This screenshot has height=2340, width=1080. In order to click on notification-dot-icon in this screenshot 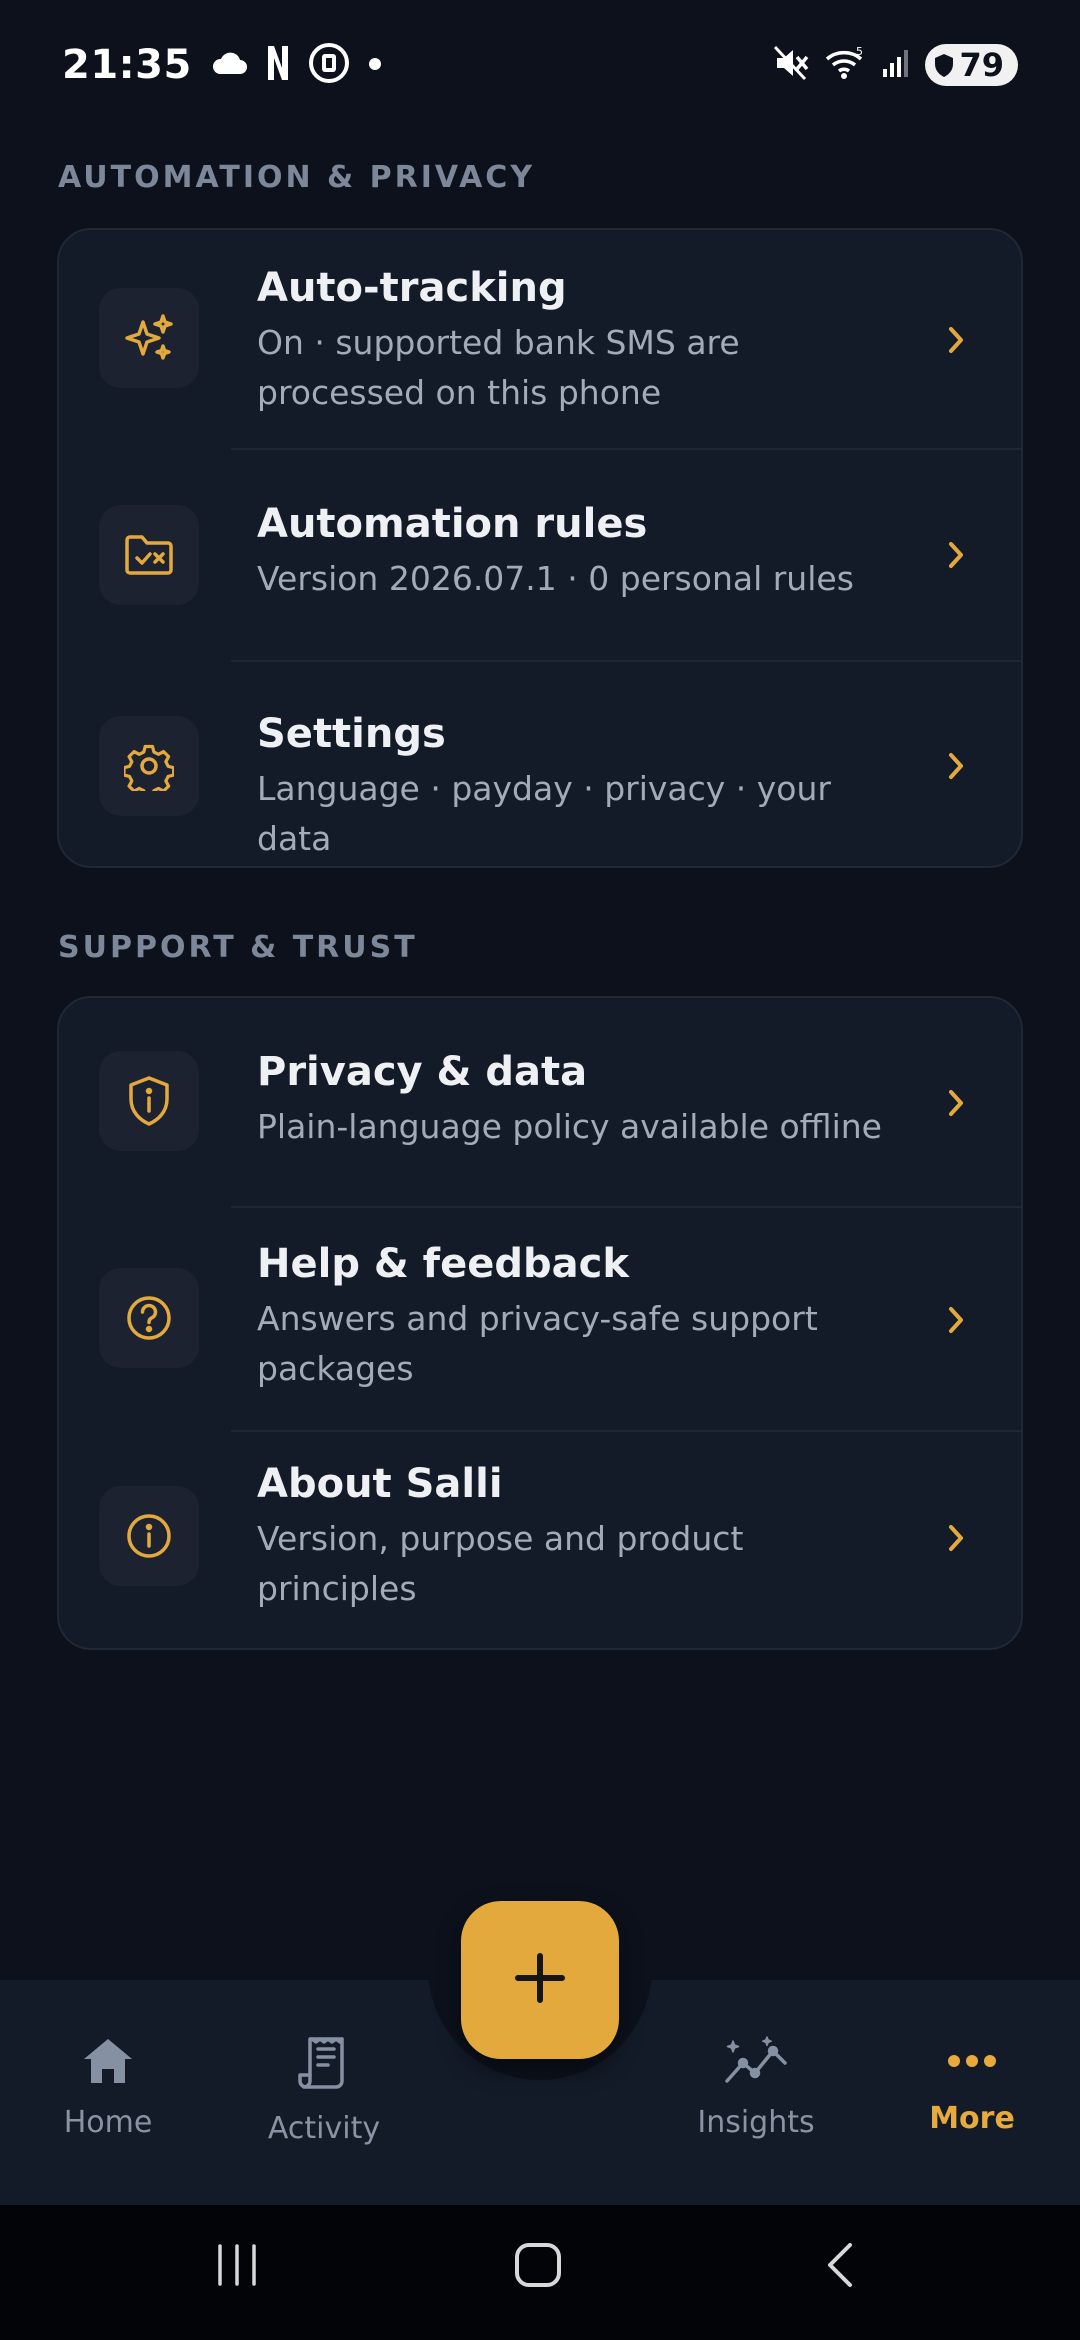, I will do `click(375, 65)`.